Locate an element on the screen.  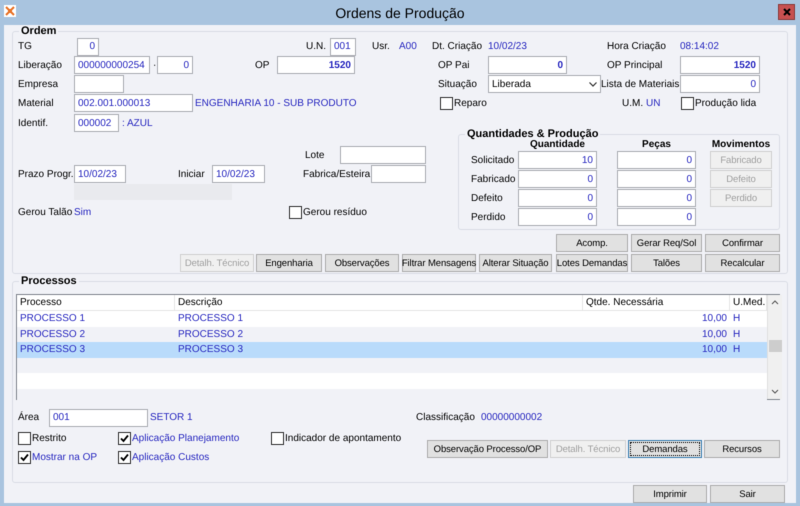
field-value: 10/02/23 is located at coordinates (508, 46).